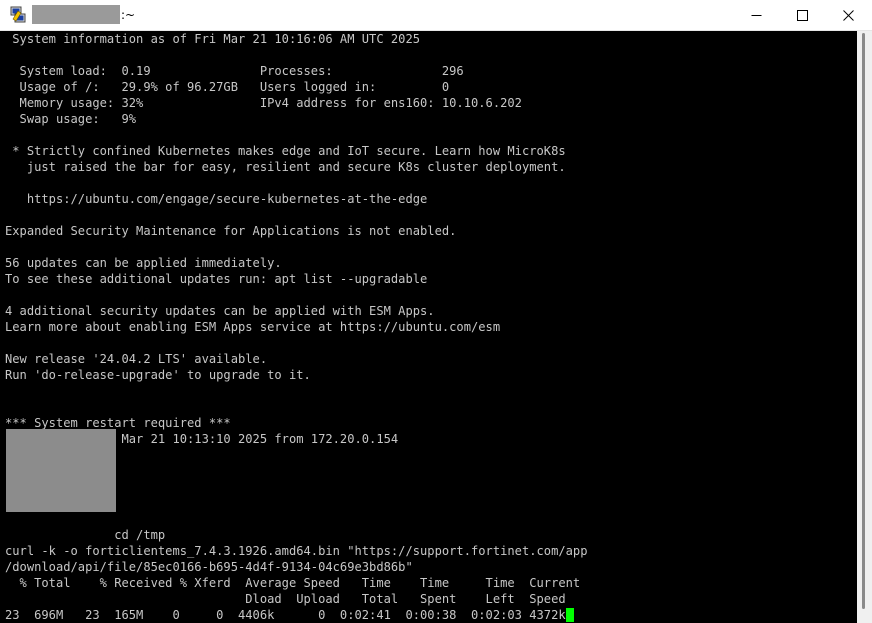  I want to click on terminal-line: cd /tmp, so click(85, 535).